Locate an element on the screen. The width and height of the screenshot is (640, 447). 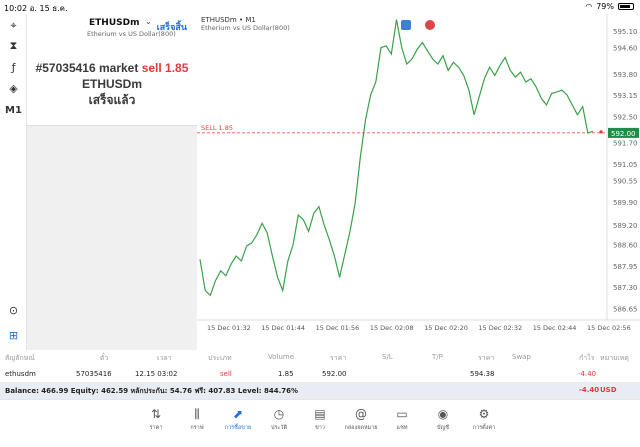
chart-description: Etherium vs US Dollar(800) is located at coordinates (245, 28).